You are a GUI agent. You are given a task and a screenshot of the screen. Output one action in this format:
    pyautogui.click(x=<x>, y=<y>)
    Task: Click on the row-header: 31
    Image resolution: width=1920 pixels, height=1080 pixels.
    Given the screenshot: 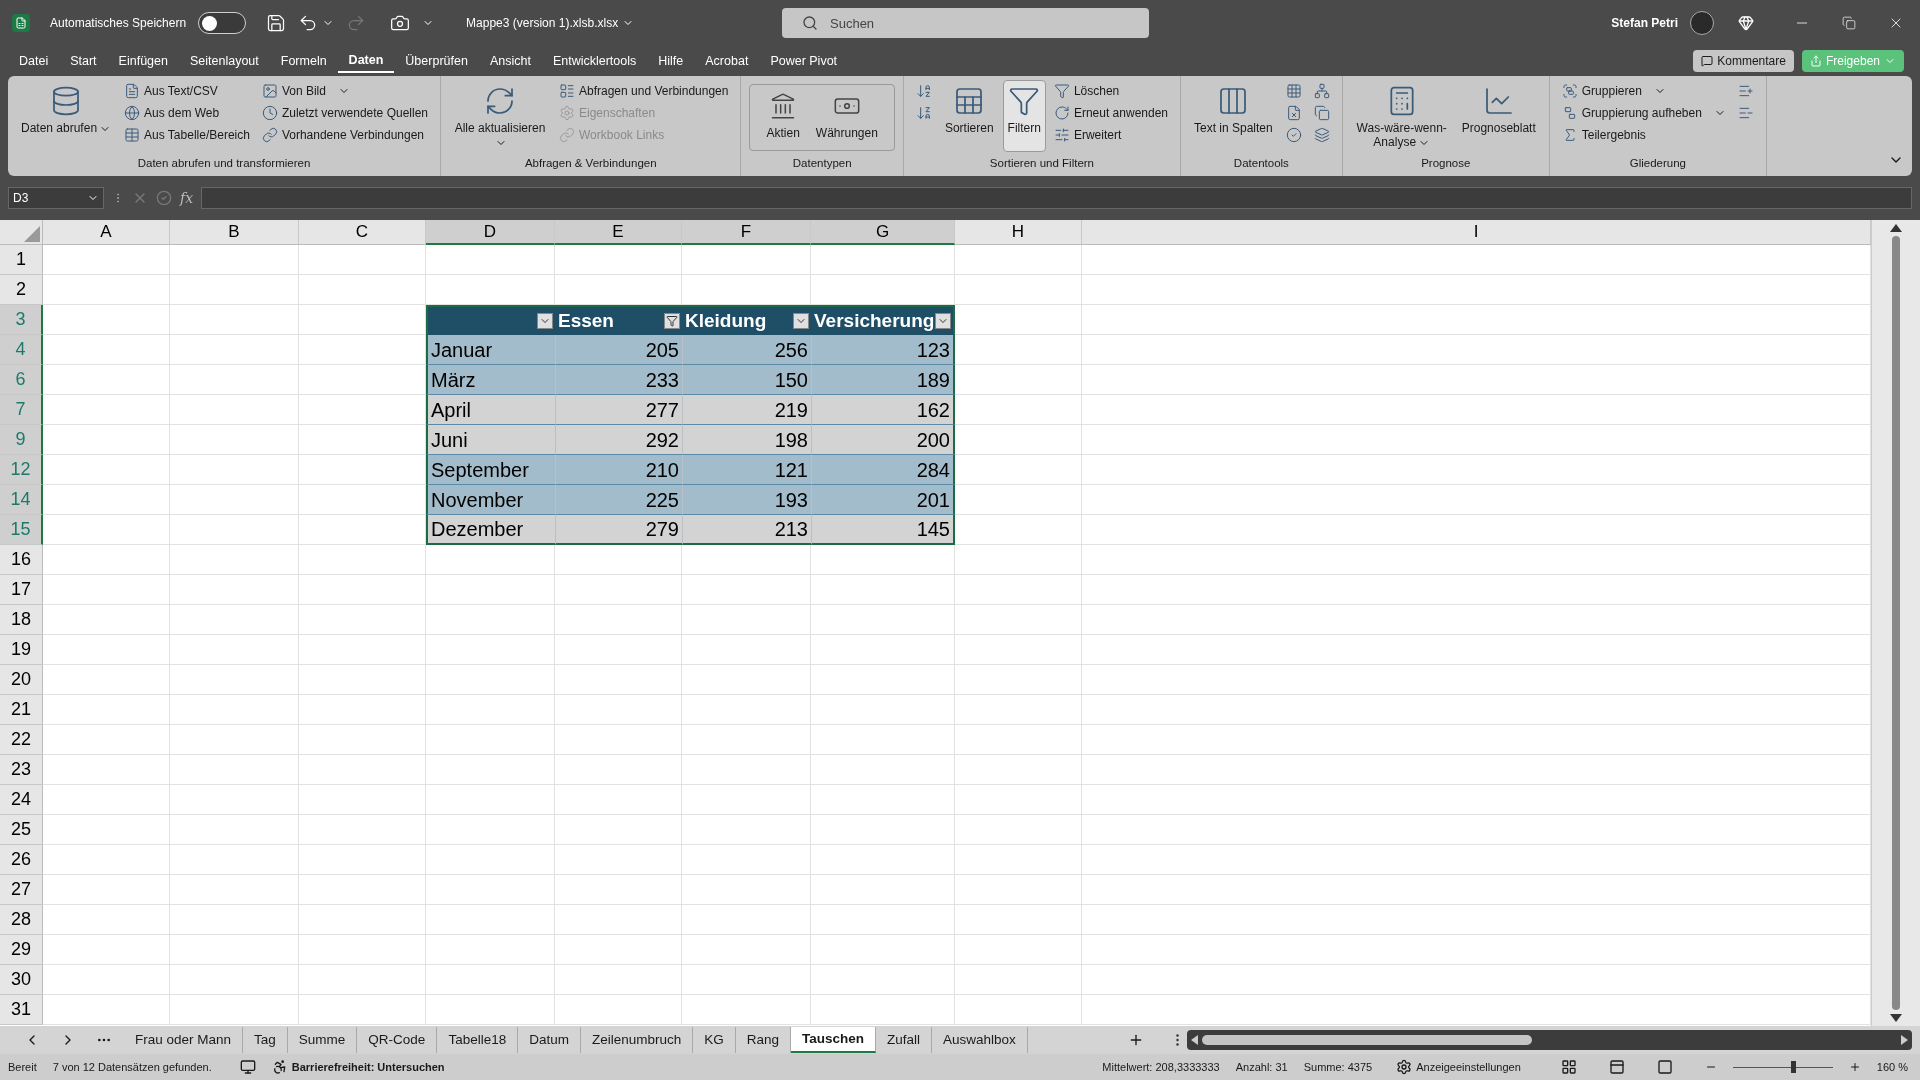 What is the action you would take?
    pyautogui.click(x=21, y=1010)
    